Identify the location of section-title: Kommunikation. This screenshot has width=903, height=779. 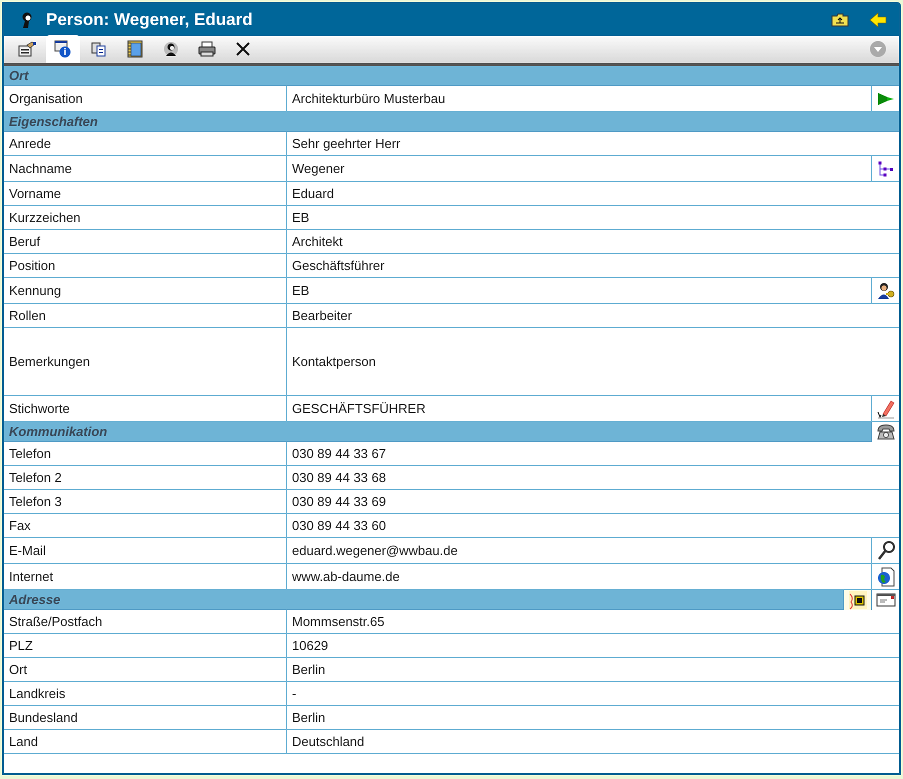
(58, 432).